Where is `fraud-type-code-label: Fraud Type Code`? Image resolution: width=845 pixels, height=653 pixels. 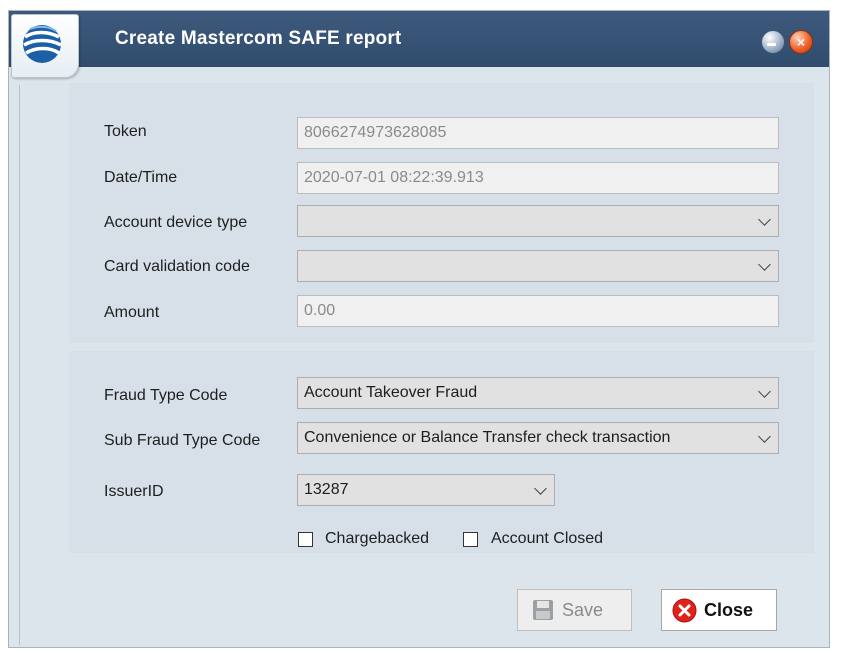 fraud-type-code-label: Fraud Type Code is located at coordinates (166, 395).